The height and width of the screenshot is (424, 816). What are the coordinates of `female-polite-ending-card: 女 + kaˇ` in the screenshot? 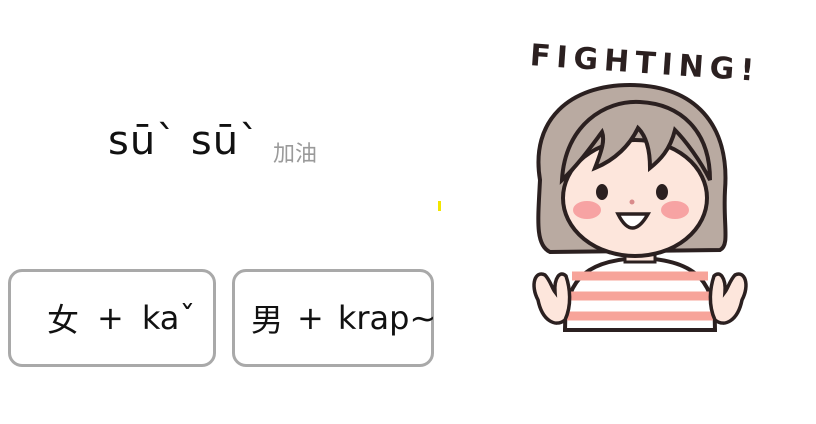 It's located at (112, 318).